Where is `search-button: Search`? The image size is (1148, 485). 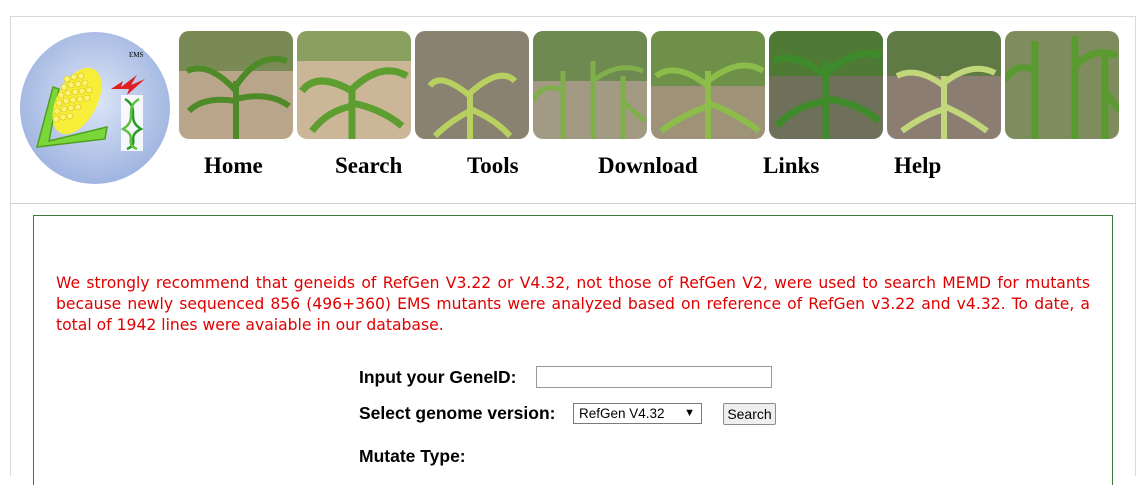
search-button: Search is located at coordinates (749, 414).